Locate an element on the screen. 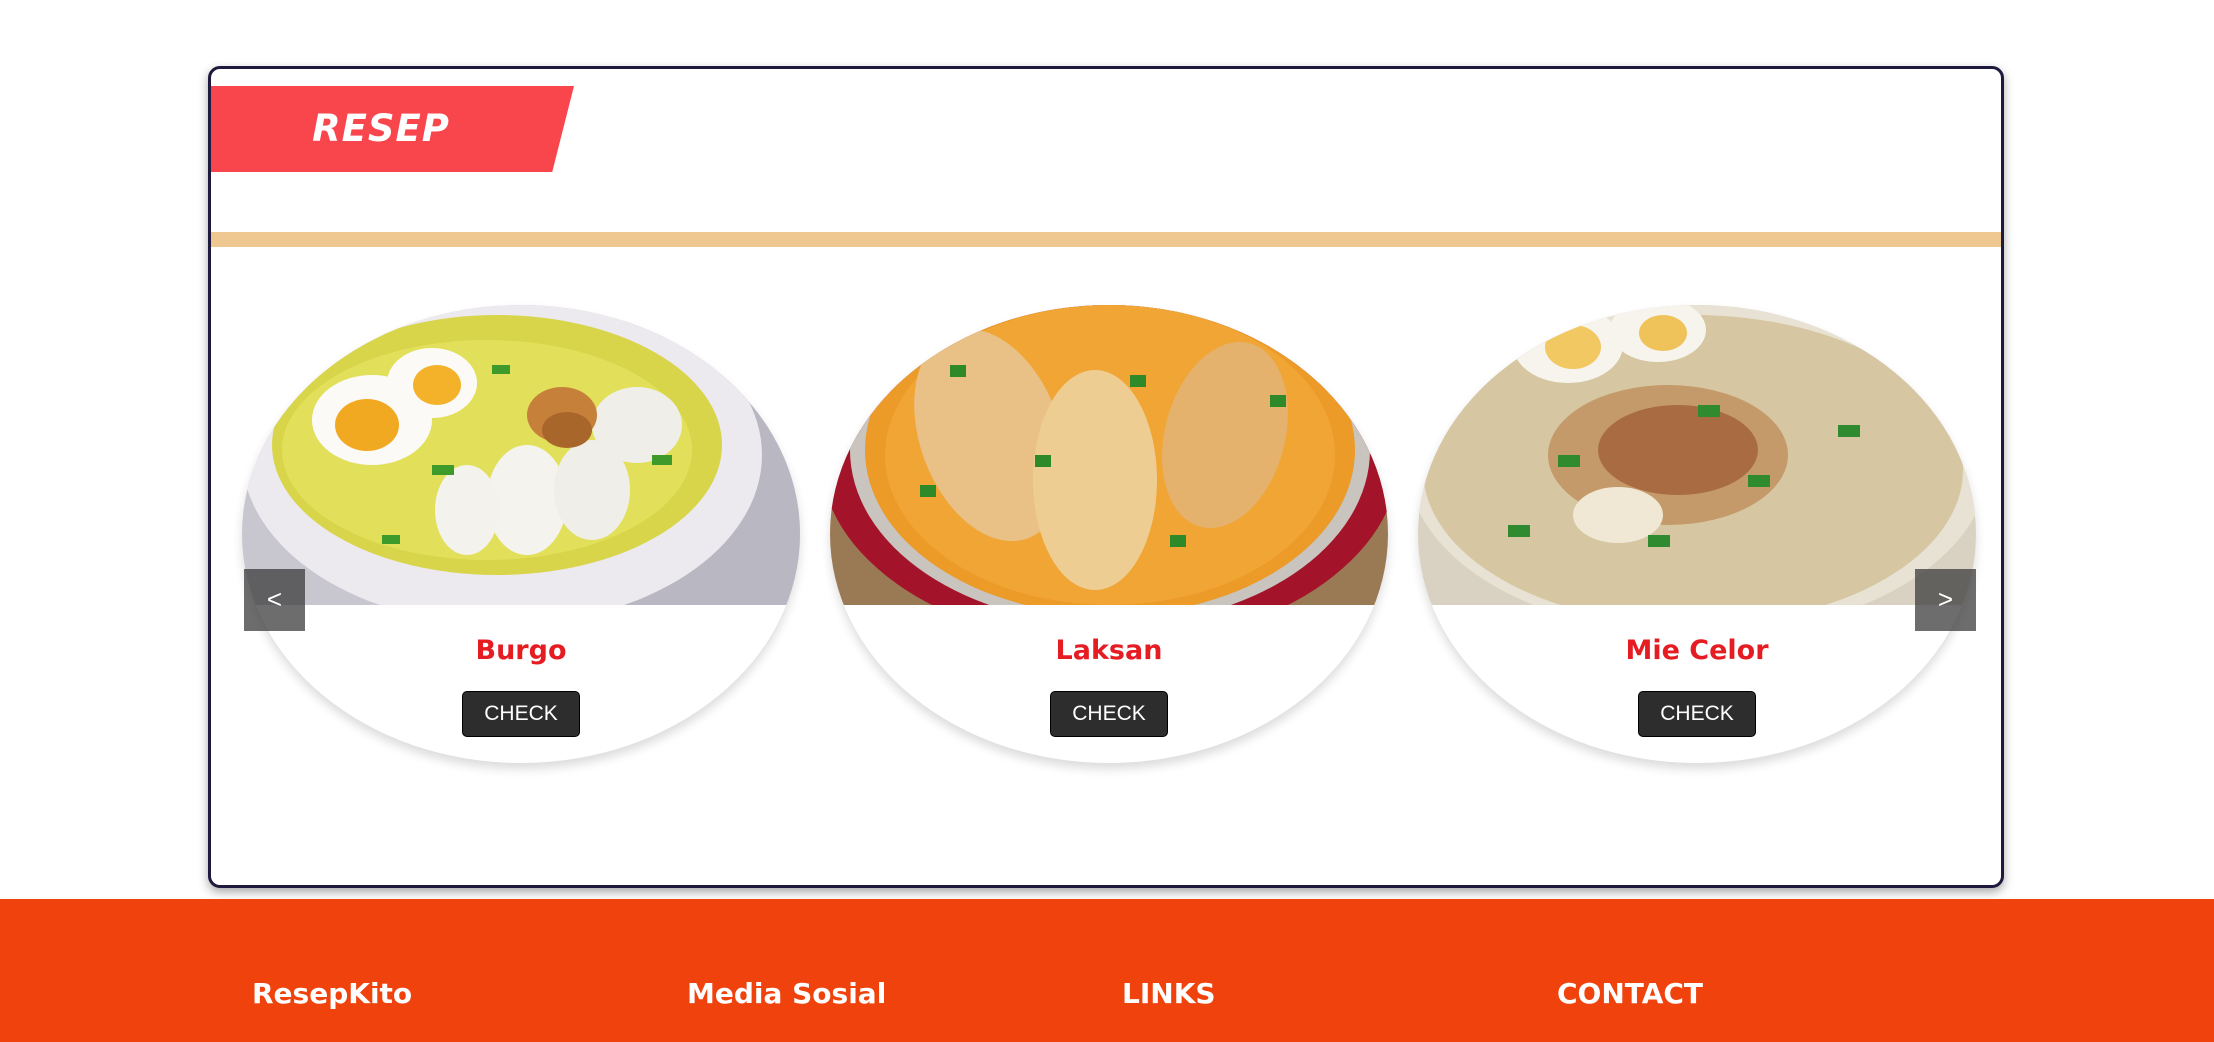 The image size is (2214, 1042). carousel-next-button: > is located at coordinates (1945, 600).